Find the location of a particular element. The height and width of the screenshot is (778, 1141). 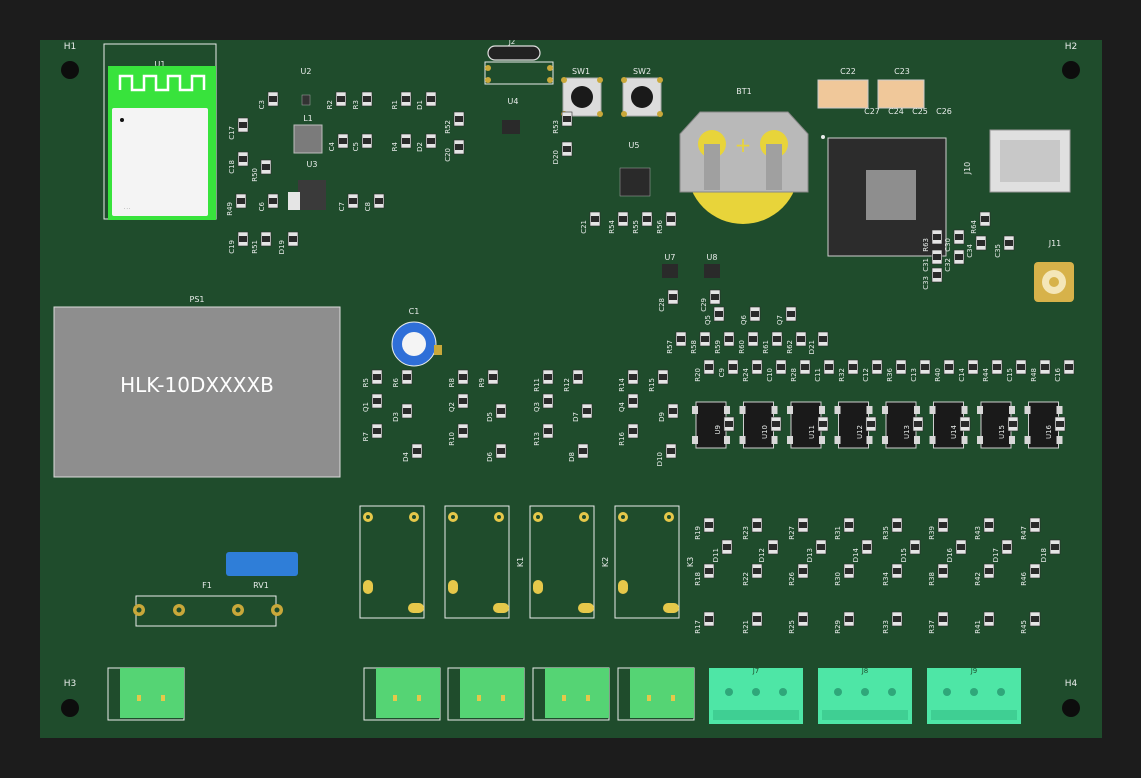

label-r49: R49 is located at coordinates (230, 209).